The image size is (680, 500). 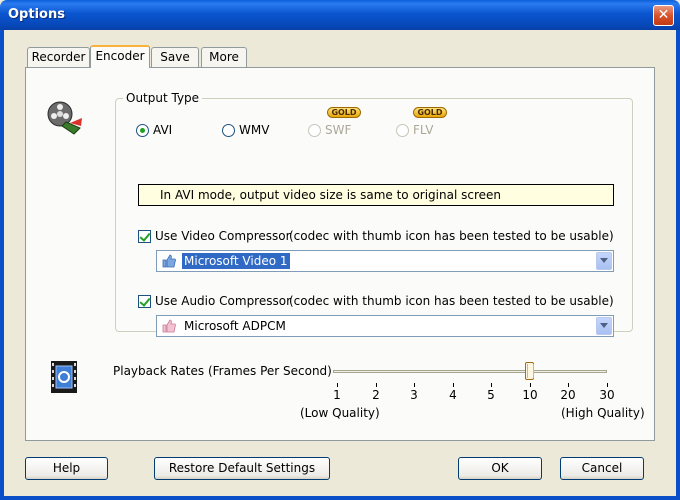 What do you see at coordinates (314, 130) in the screenshot?
I see `radio-swf` at bounding box center [314, 130].